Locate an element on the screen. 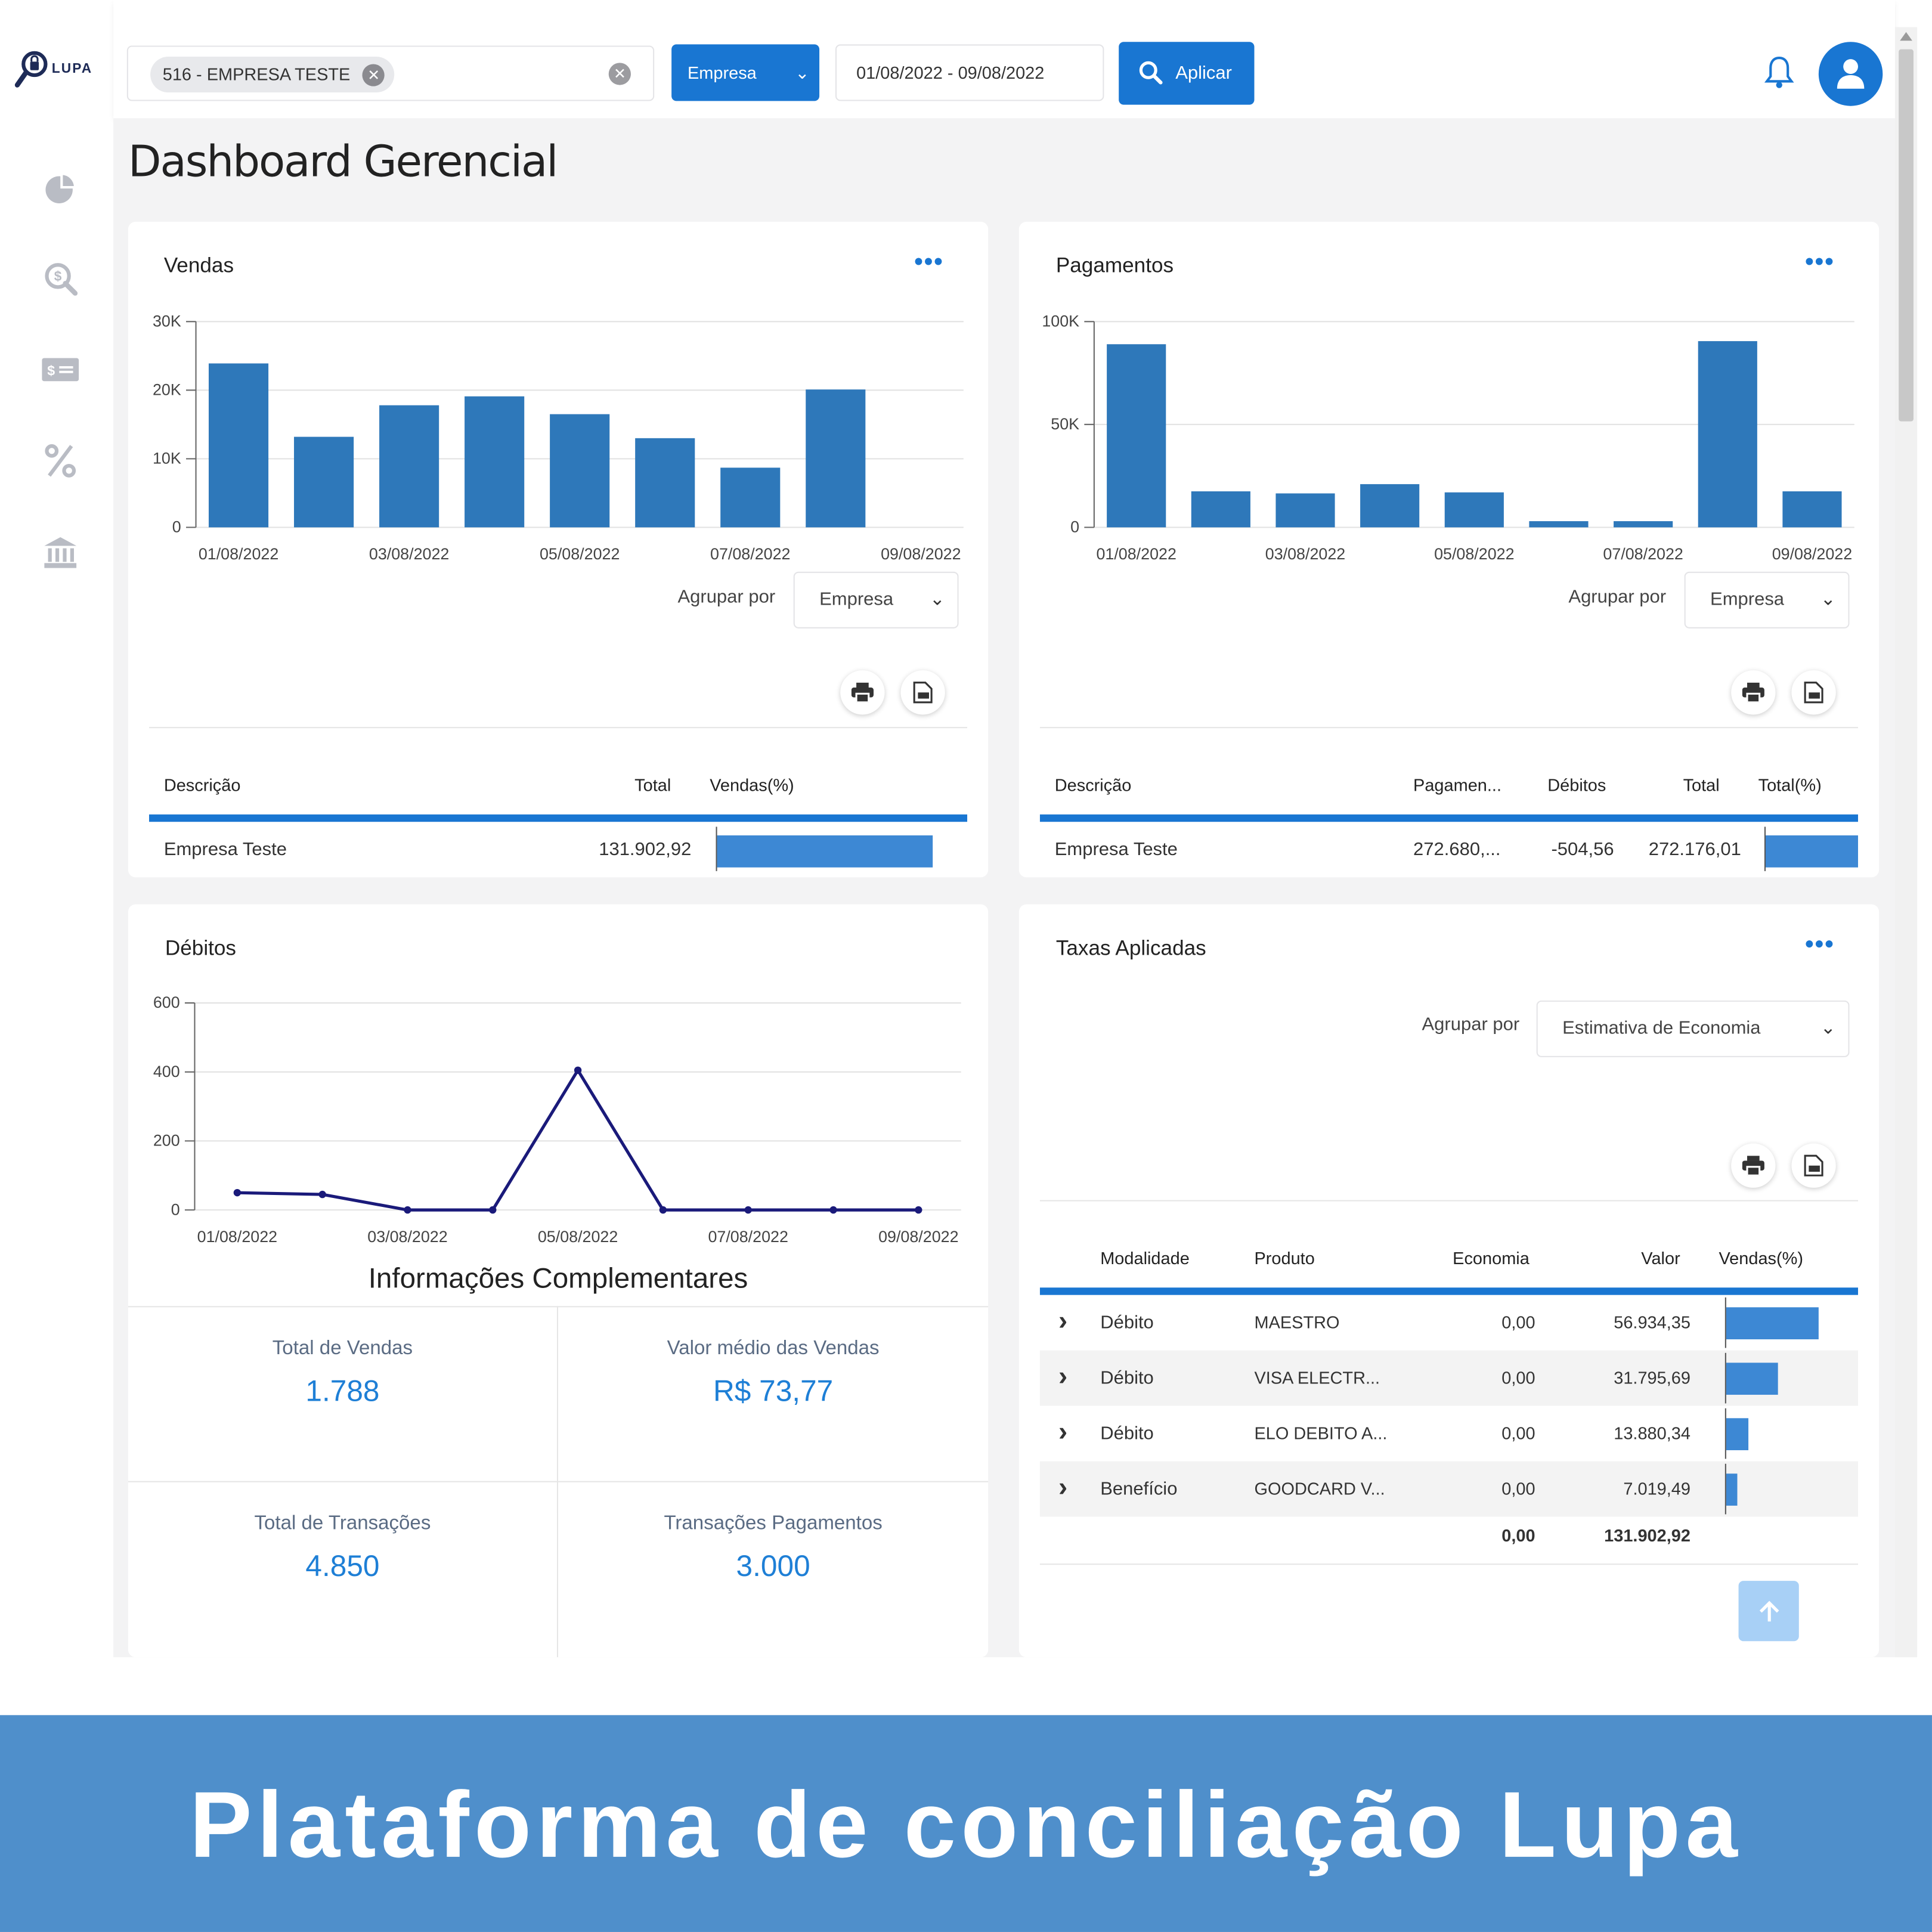 The height and width of the screenshot is (1932, 1932). vertical-scrollbar is located at coordinates (1906, 843).